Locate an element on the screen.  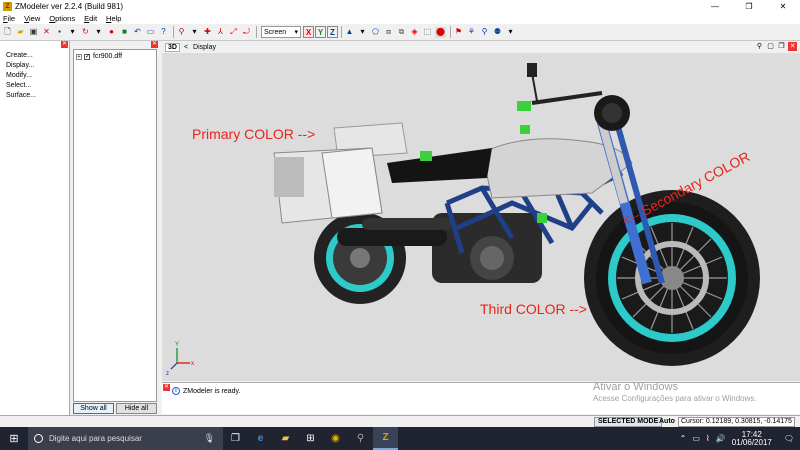
record-icon: ● is located at coordinates (111, 32).